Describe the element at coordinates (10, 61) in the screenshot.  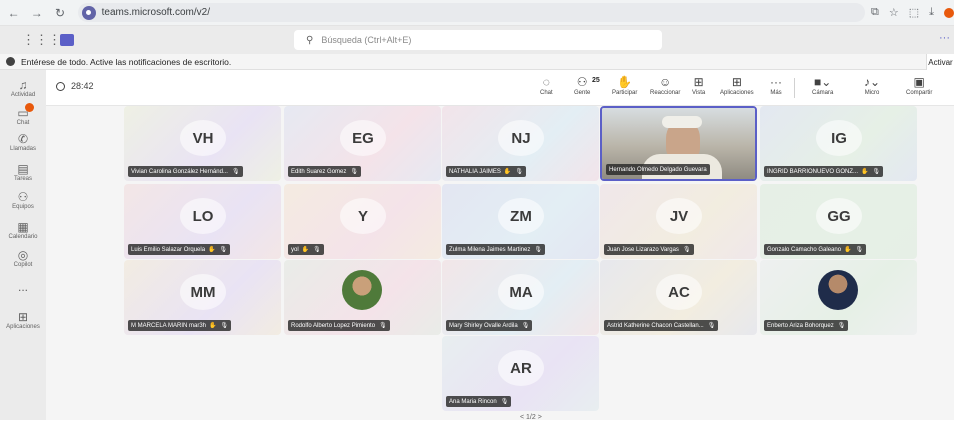
I see `info-icon` at that location.